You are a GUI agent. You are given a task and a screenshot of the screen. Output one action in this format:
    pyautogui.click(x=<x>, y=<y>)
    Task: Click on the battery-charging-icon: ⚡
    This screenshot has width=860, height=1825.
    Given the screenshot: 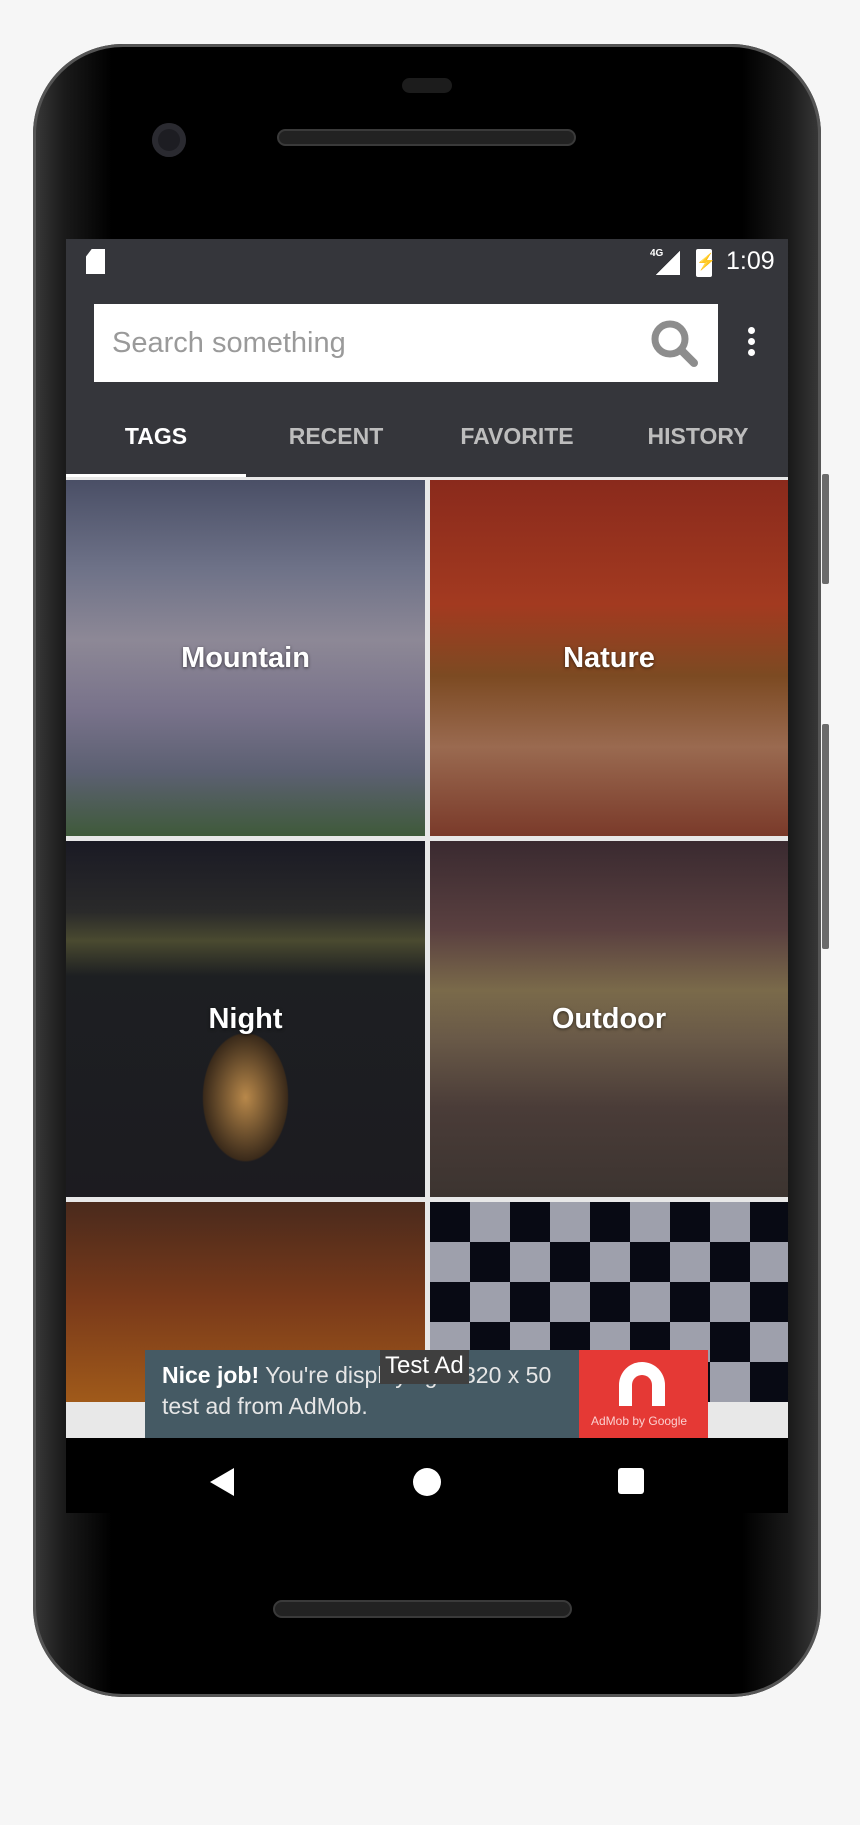 What is the action you would take?
    pyautogui.click(x=706, y=263)
    